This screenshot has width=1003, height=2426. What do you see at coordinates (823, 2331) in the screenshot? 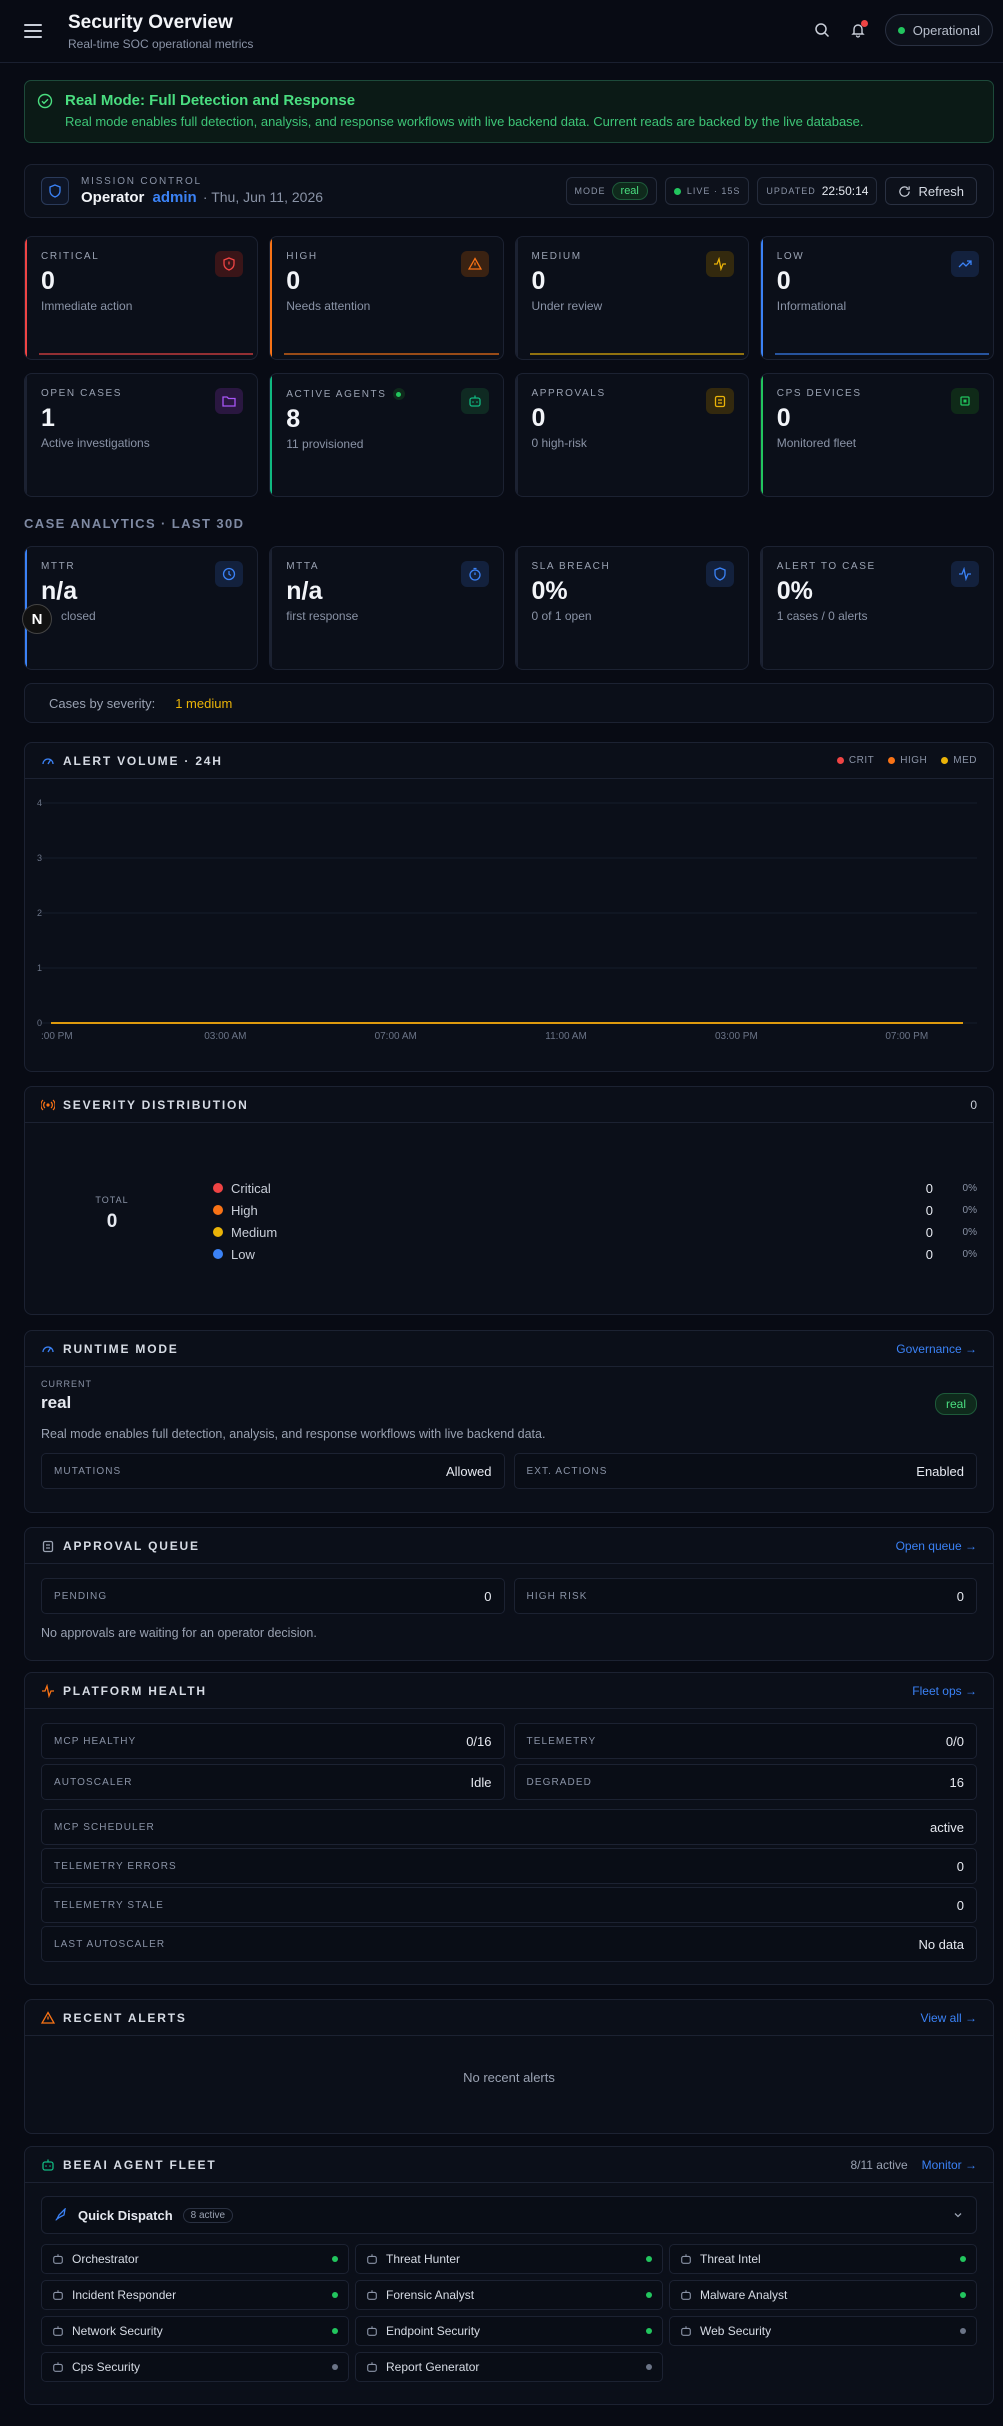
I see `agent-item: Web Security` at bounding box center [823, 2331].